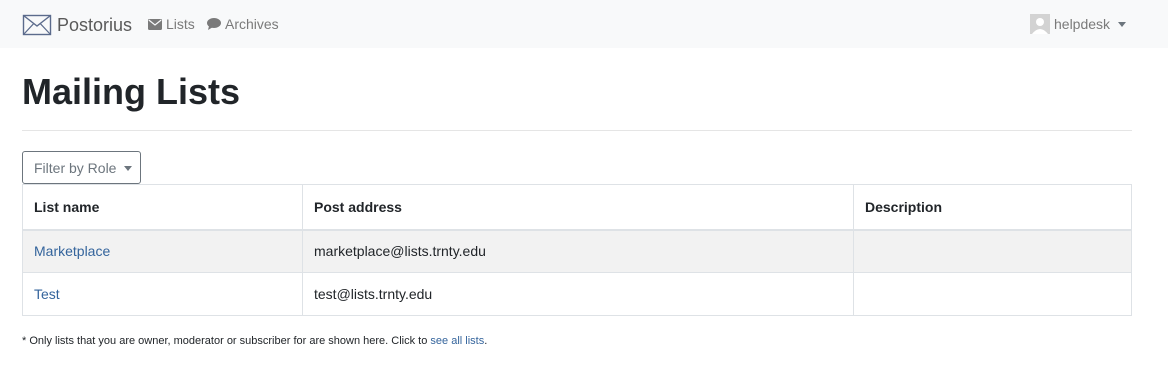 The image size is (1168, 385). What do you see at coordinates (1040, 24) in the screenshot?
I see `avatar` at bounding box center [1040, 24].